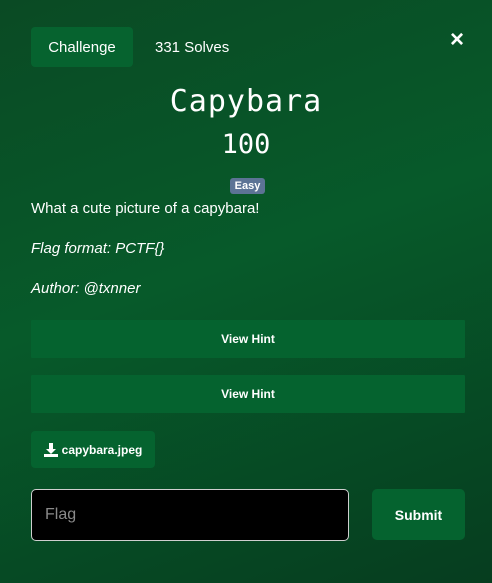  What do you see at coordinates (50, 449) in the screenshot?
I see `download-icon` at bounding box center [50, 449].